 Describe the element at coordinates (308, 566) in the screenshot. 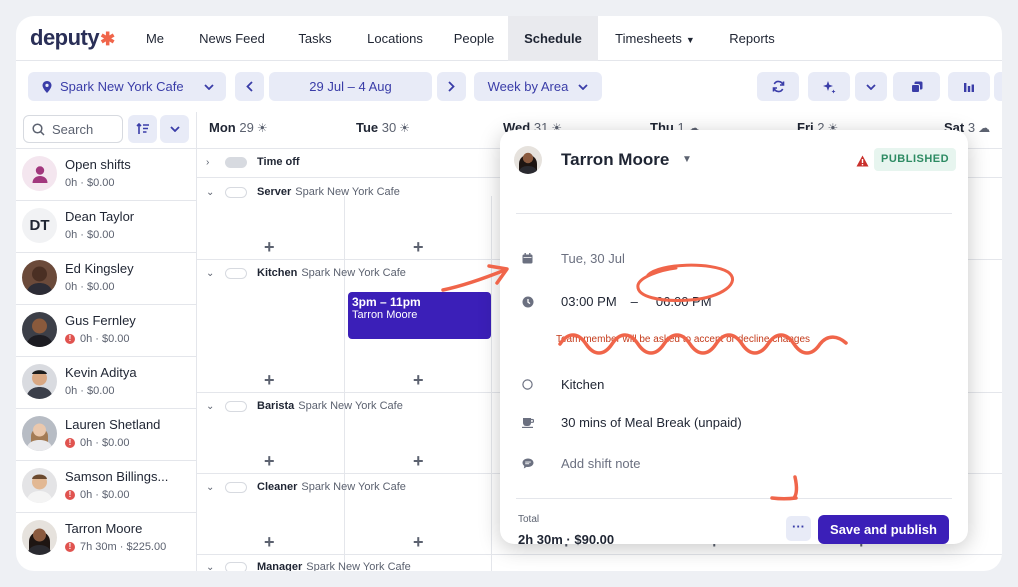

I see `area-manager: ⌄ Manager Spark New York Cafe` at that location.